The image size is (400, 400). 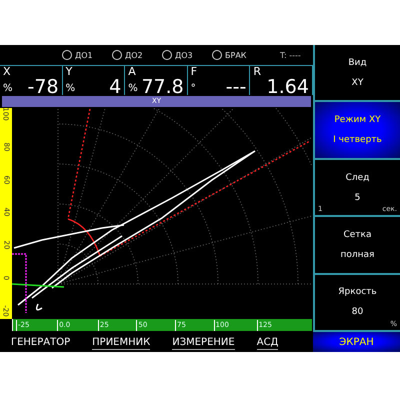 What do you see at coordinates (134, 55) in the screenshot?
I see `indicator-label: ДО2` at bounding box center [134, 55].